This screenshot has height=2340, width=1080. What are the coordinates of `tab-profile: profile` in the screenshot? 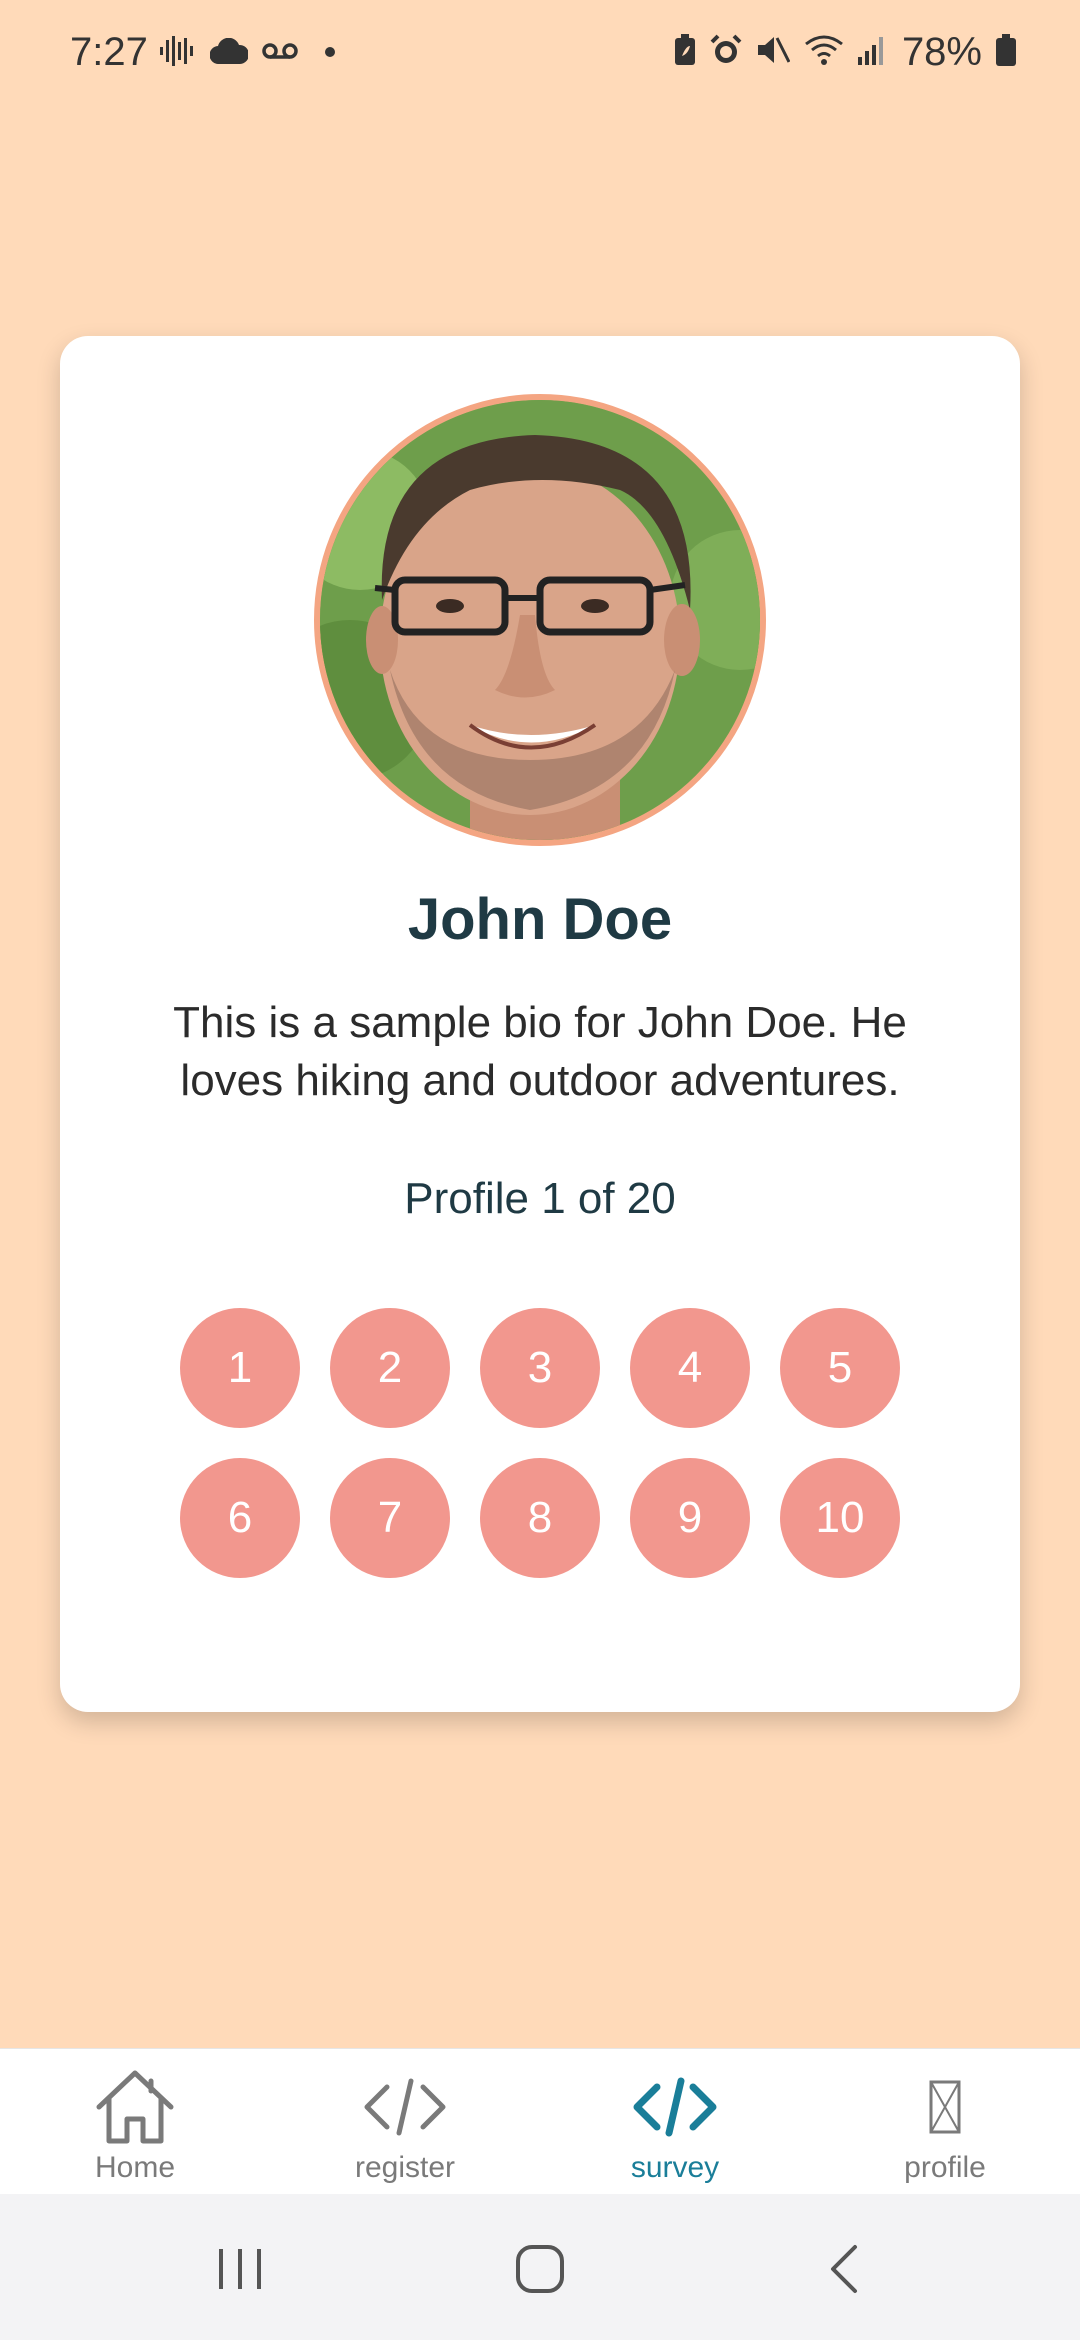 It's located at (945, 2122).